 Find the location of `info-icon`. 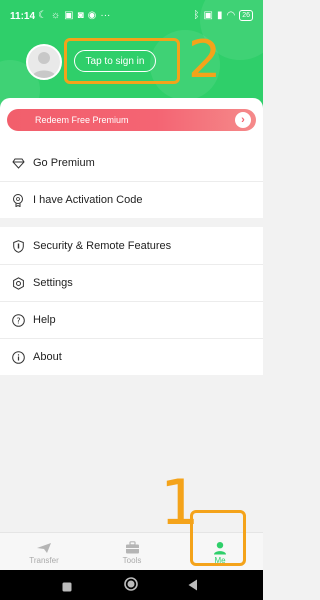

info-icon is located at coordinates (18, 357).